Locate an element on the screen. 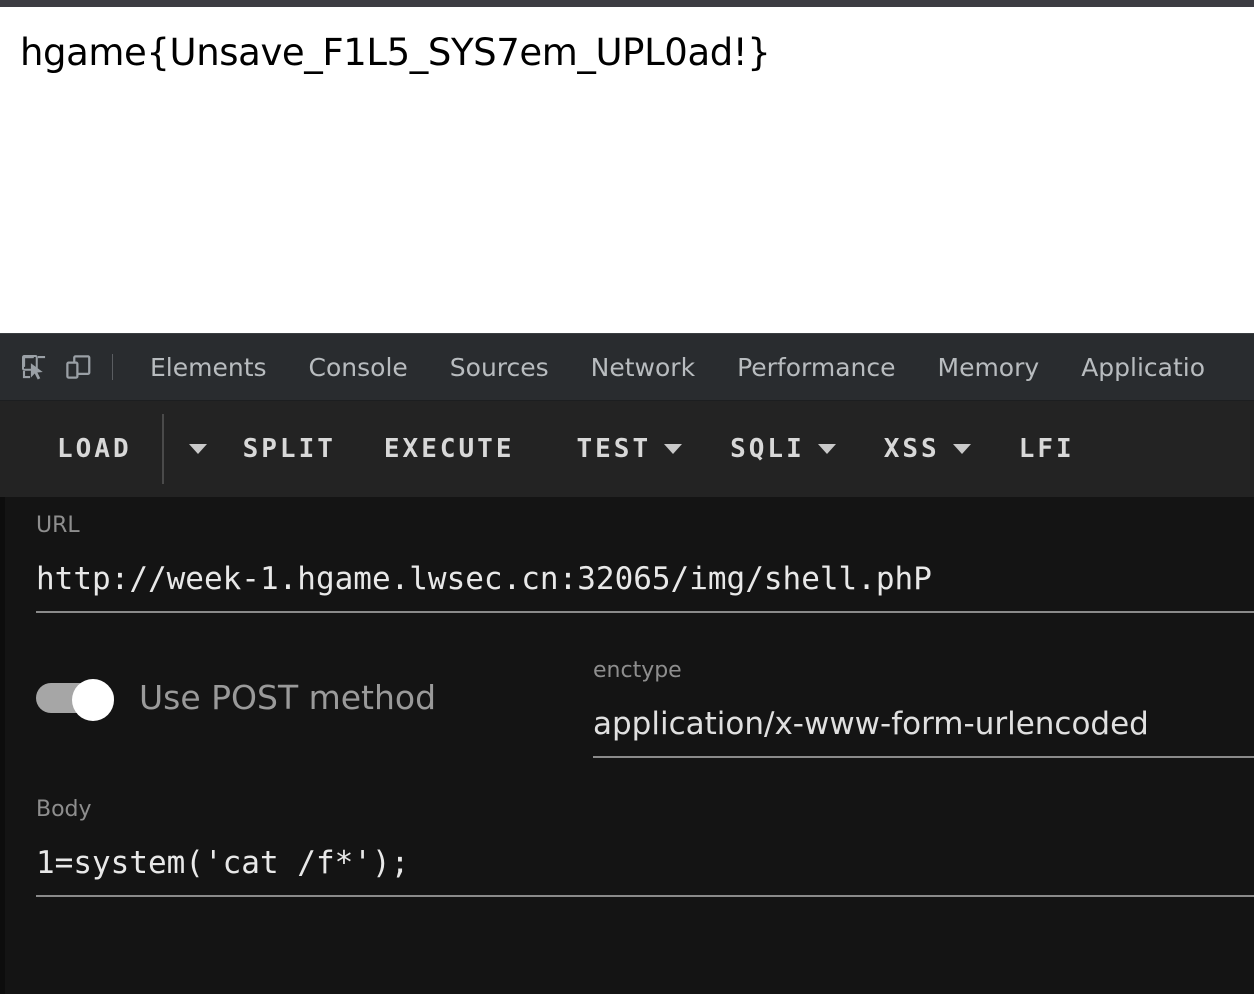  use-post-method-toggle is located at coordinates (75, 700).